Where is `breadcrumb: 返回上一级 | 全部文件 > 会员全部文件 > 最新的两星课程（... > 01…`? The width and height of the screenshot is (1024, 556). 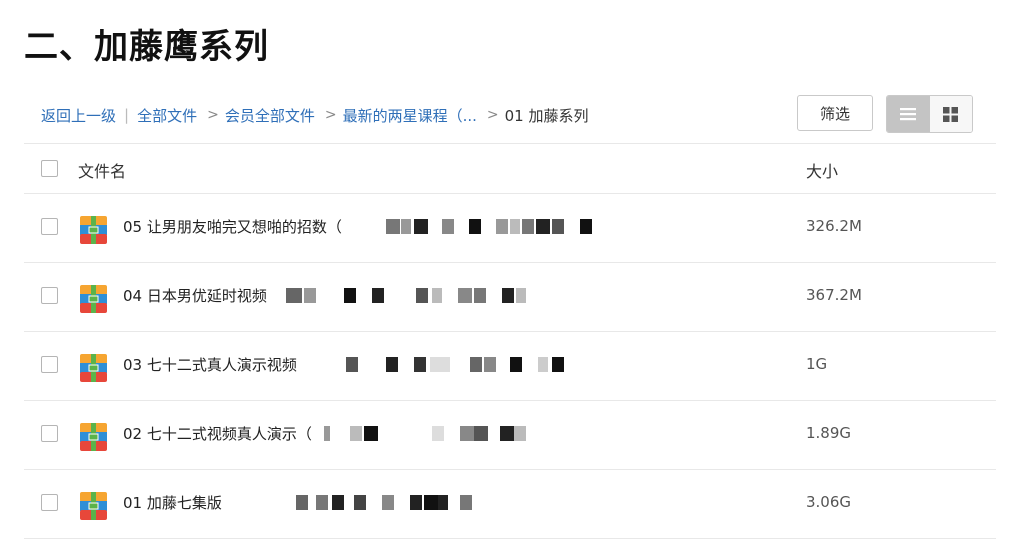 breadcrumb: 返回上一级 | 全部文件 > 会员全部文件 > 最新的两星课程（... > 01… is located at coordinates (314, 115).